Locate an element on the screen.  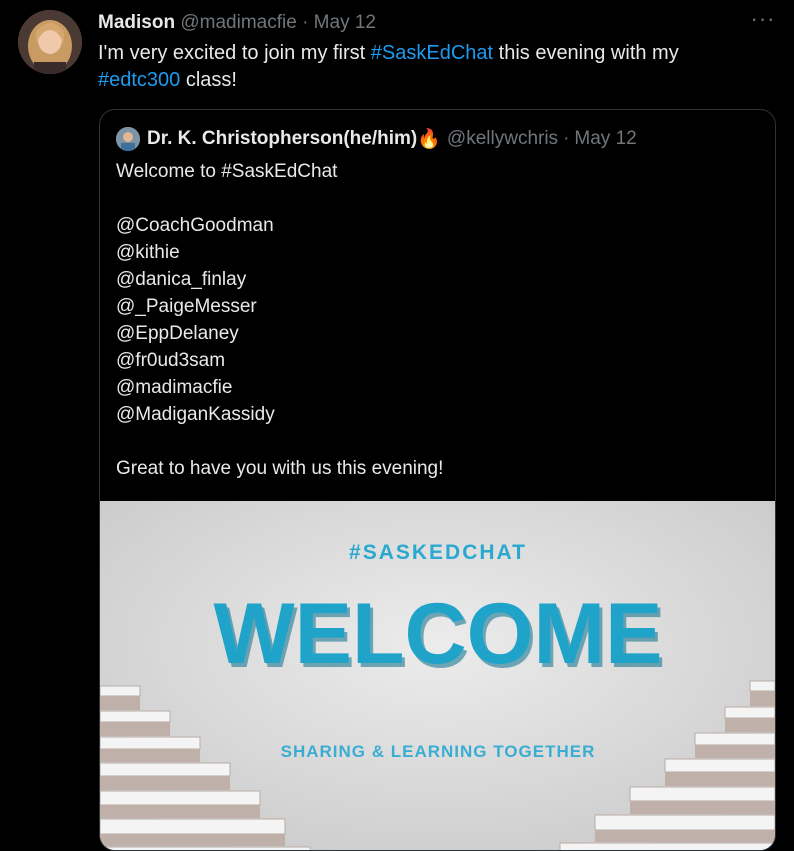
avatar-image is located at coordinates (50, 42).